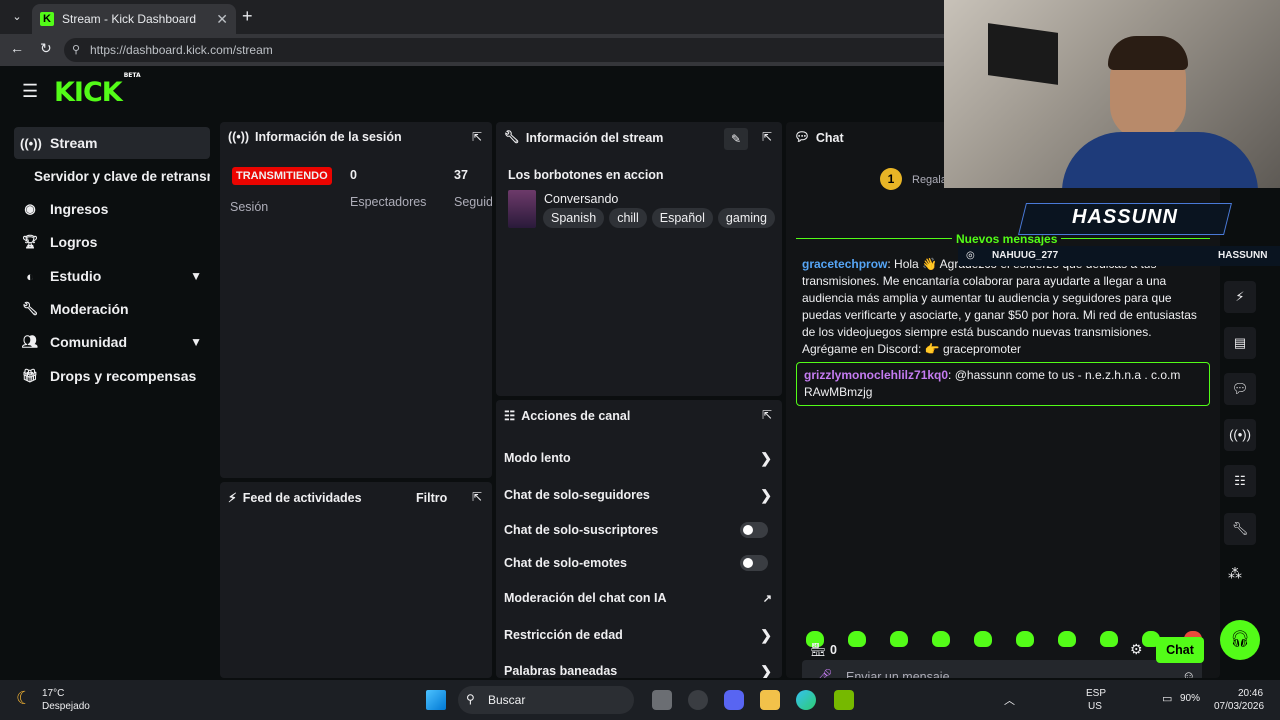  What do you see at coordinates (514, 50) in the screenshot?
I see `url-field: ⚲ https://dashboard.kick.com/stream` at bounding box center [514, 50].